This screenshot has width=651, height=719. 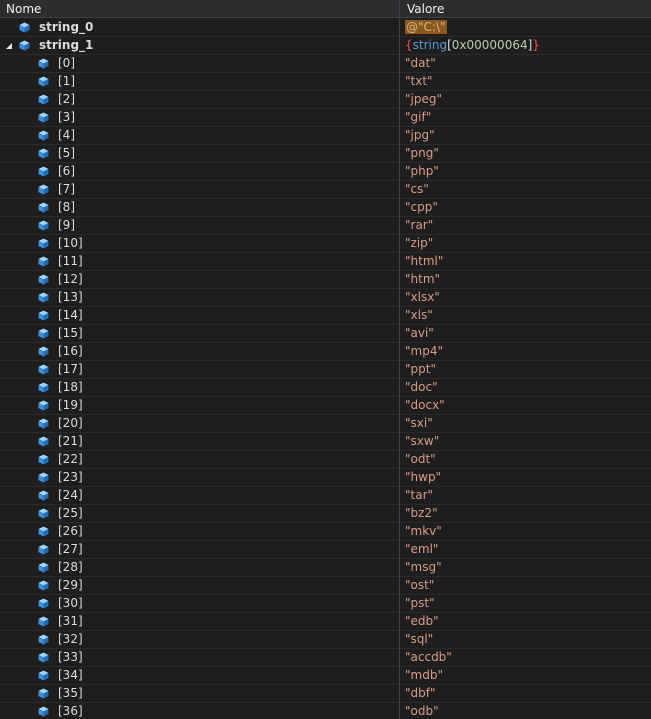 I want to click on array-item-row: [7] "cs", so click(x=325, y=190).